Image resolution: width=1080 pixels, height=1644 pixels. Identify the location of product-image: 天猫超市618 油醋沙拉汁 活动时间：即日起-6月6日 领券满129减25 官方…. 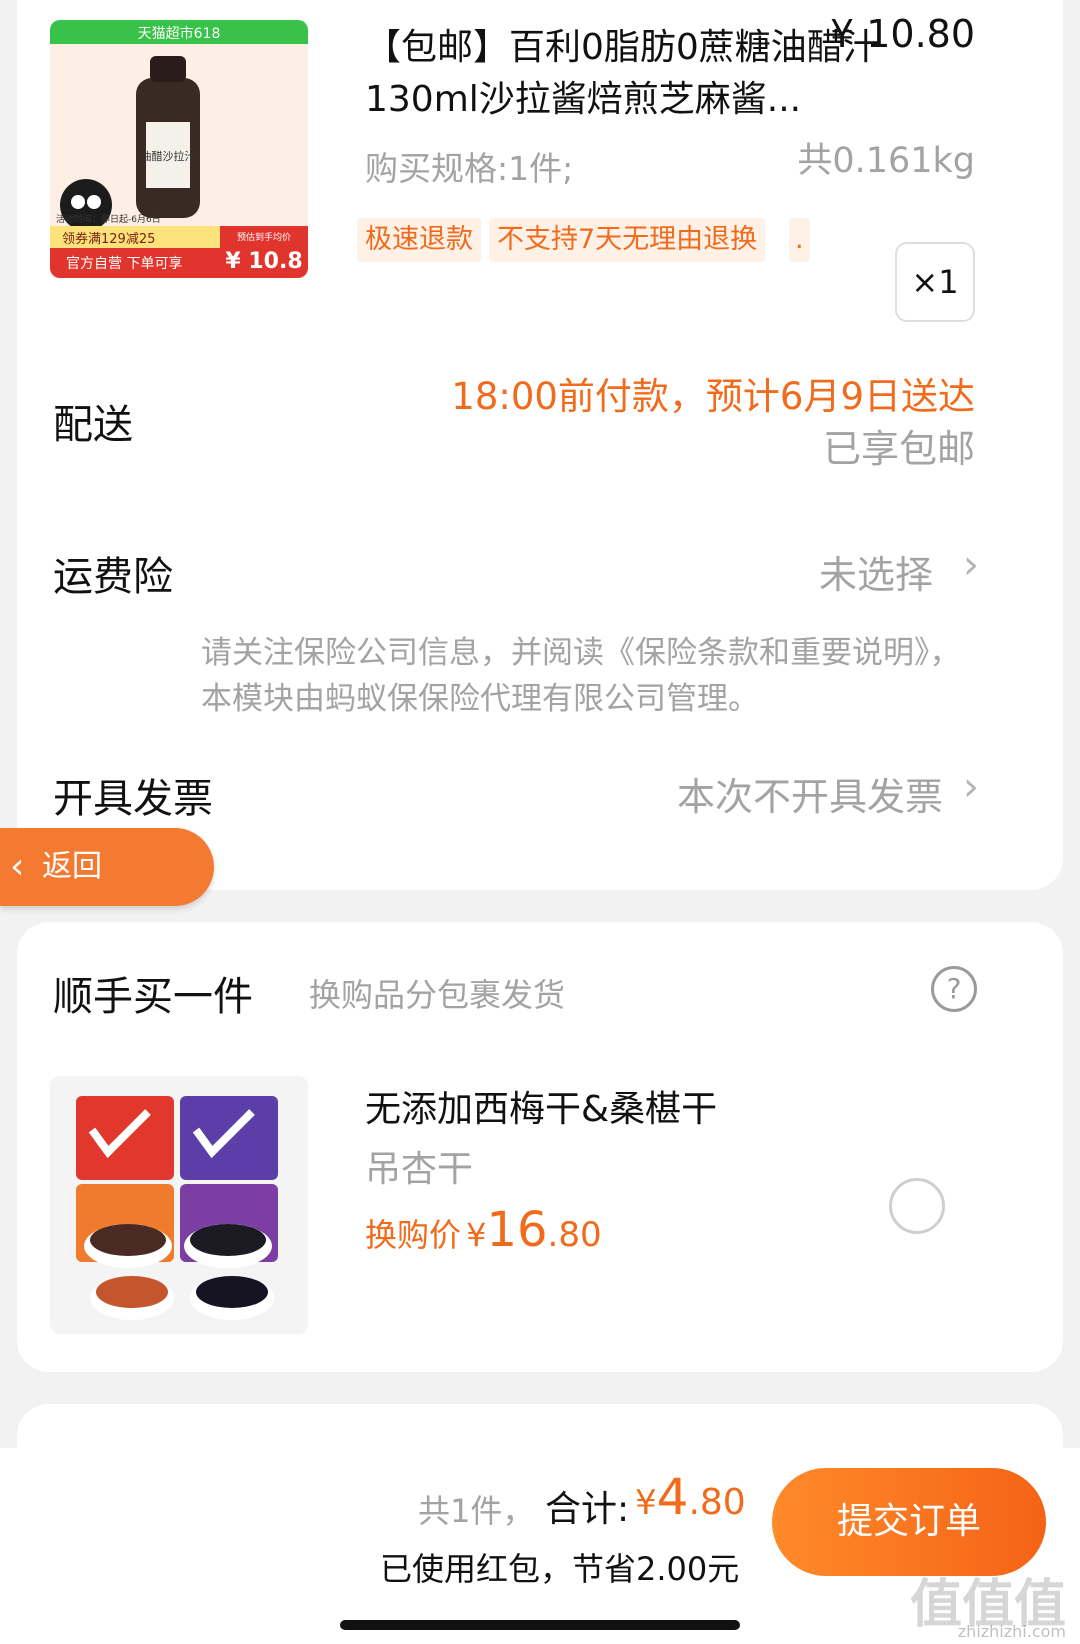
(179, 149).